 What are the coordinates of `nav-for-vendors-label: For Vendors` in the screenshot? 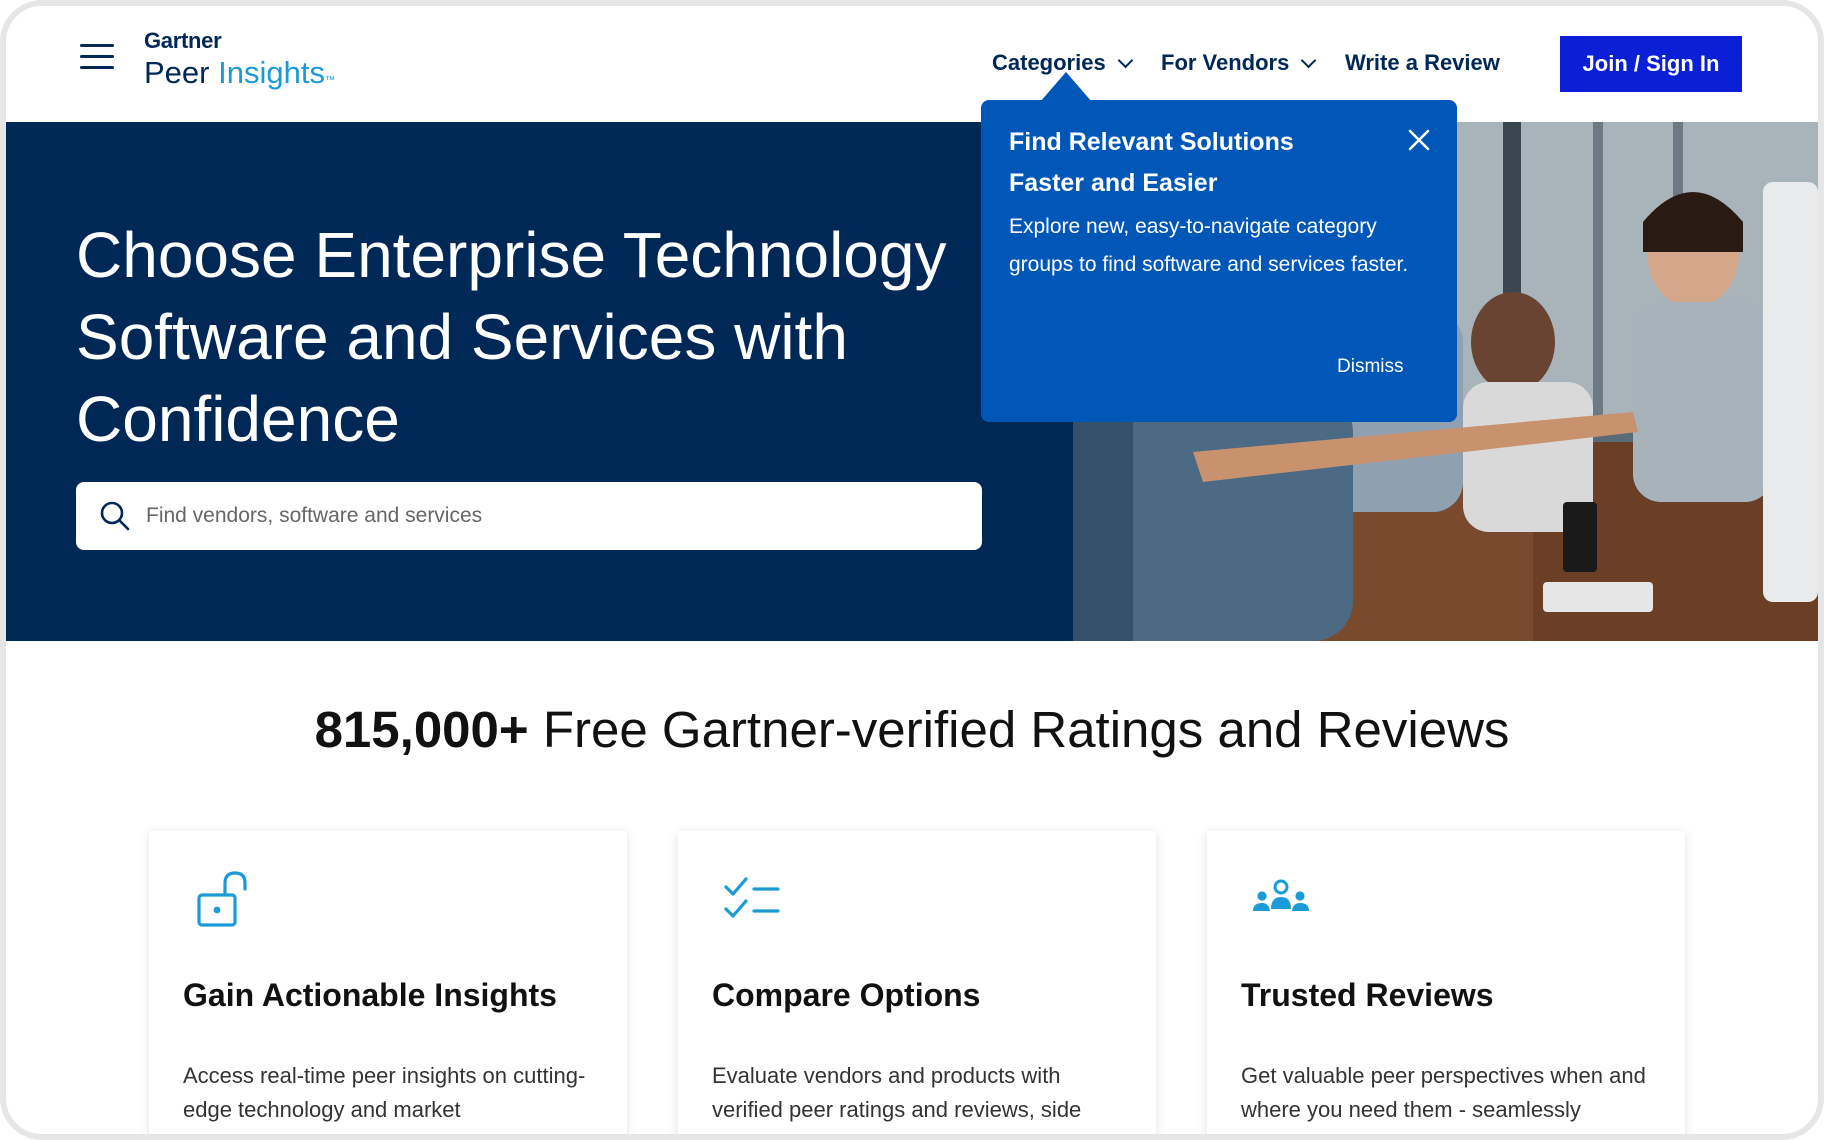 It's located at (1225, 62).